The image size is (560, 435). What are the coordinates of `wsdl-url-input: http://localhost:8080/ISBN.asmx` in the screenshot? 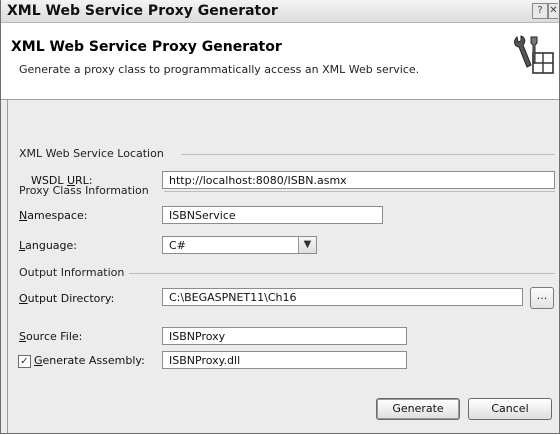 It's located at (358, 180).